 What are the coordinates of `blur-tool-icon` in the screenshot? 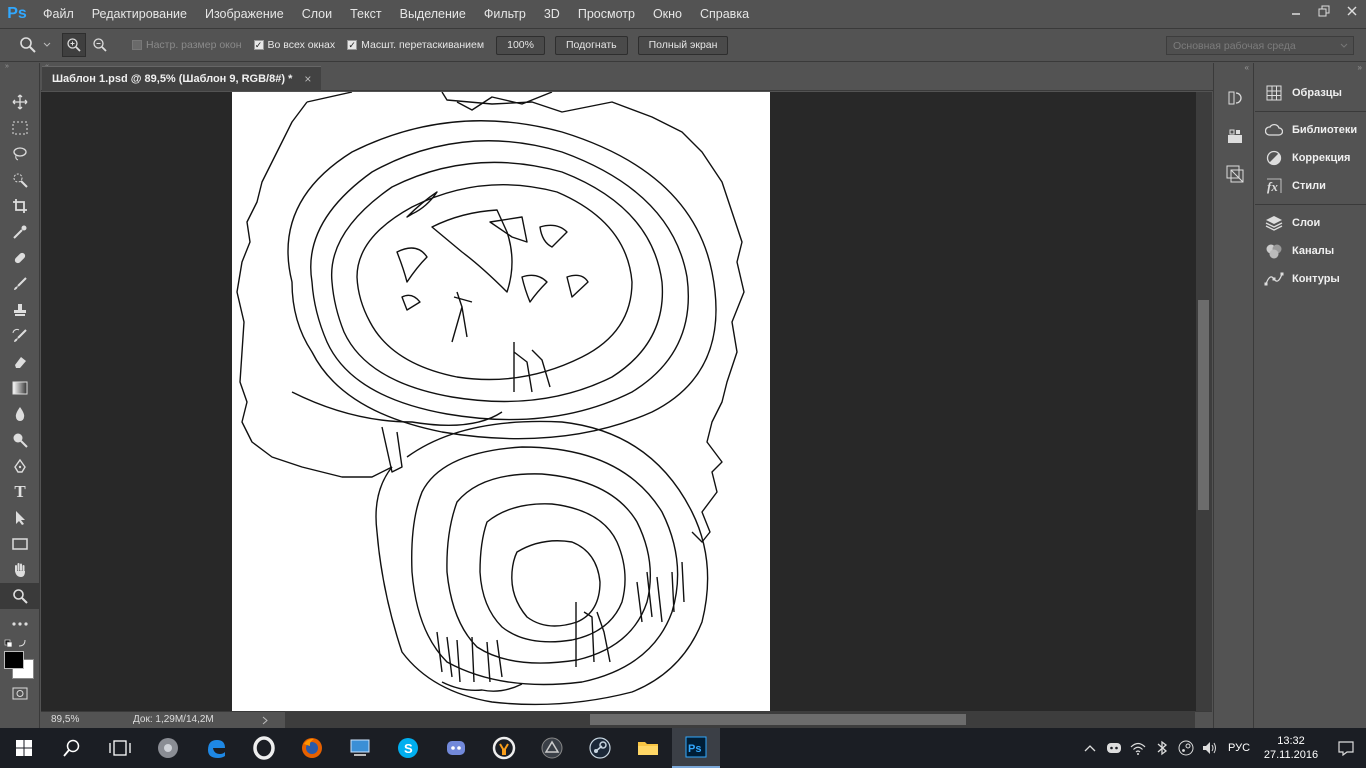 It's located at (20, 414).